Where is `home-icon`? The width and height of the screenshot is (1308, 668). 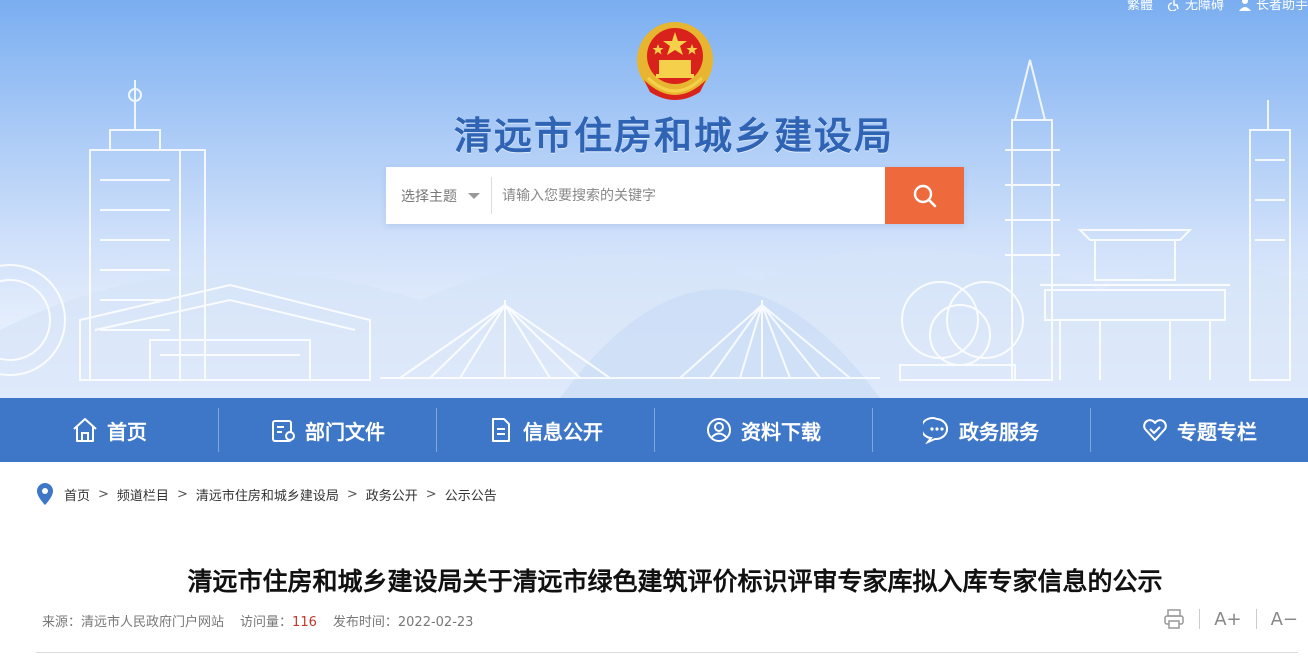 home-icon is located at coordinates (85, 430).